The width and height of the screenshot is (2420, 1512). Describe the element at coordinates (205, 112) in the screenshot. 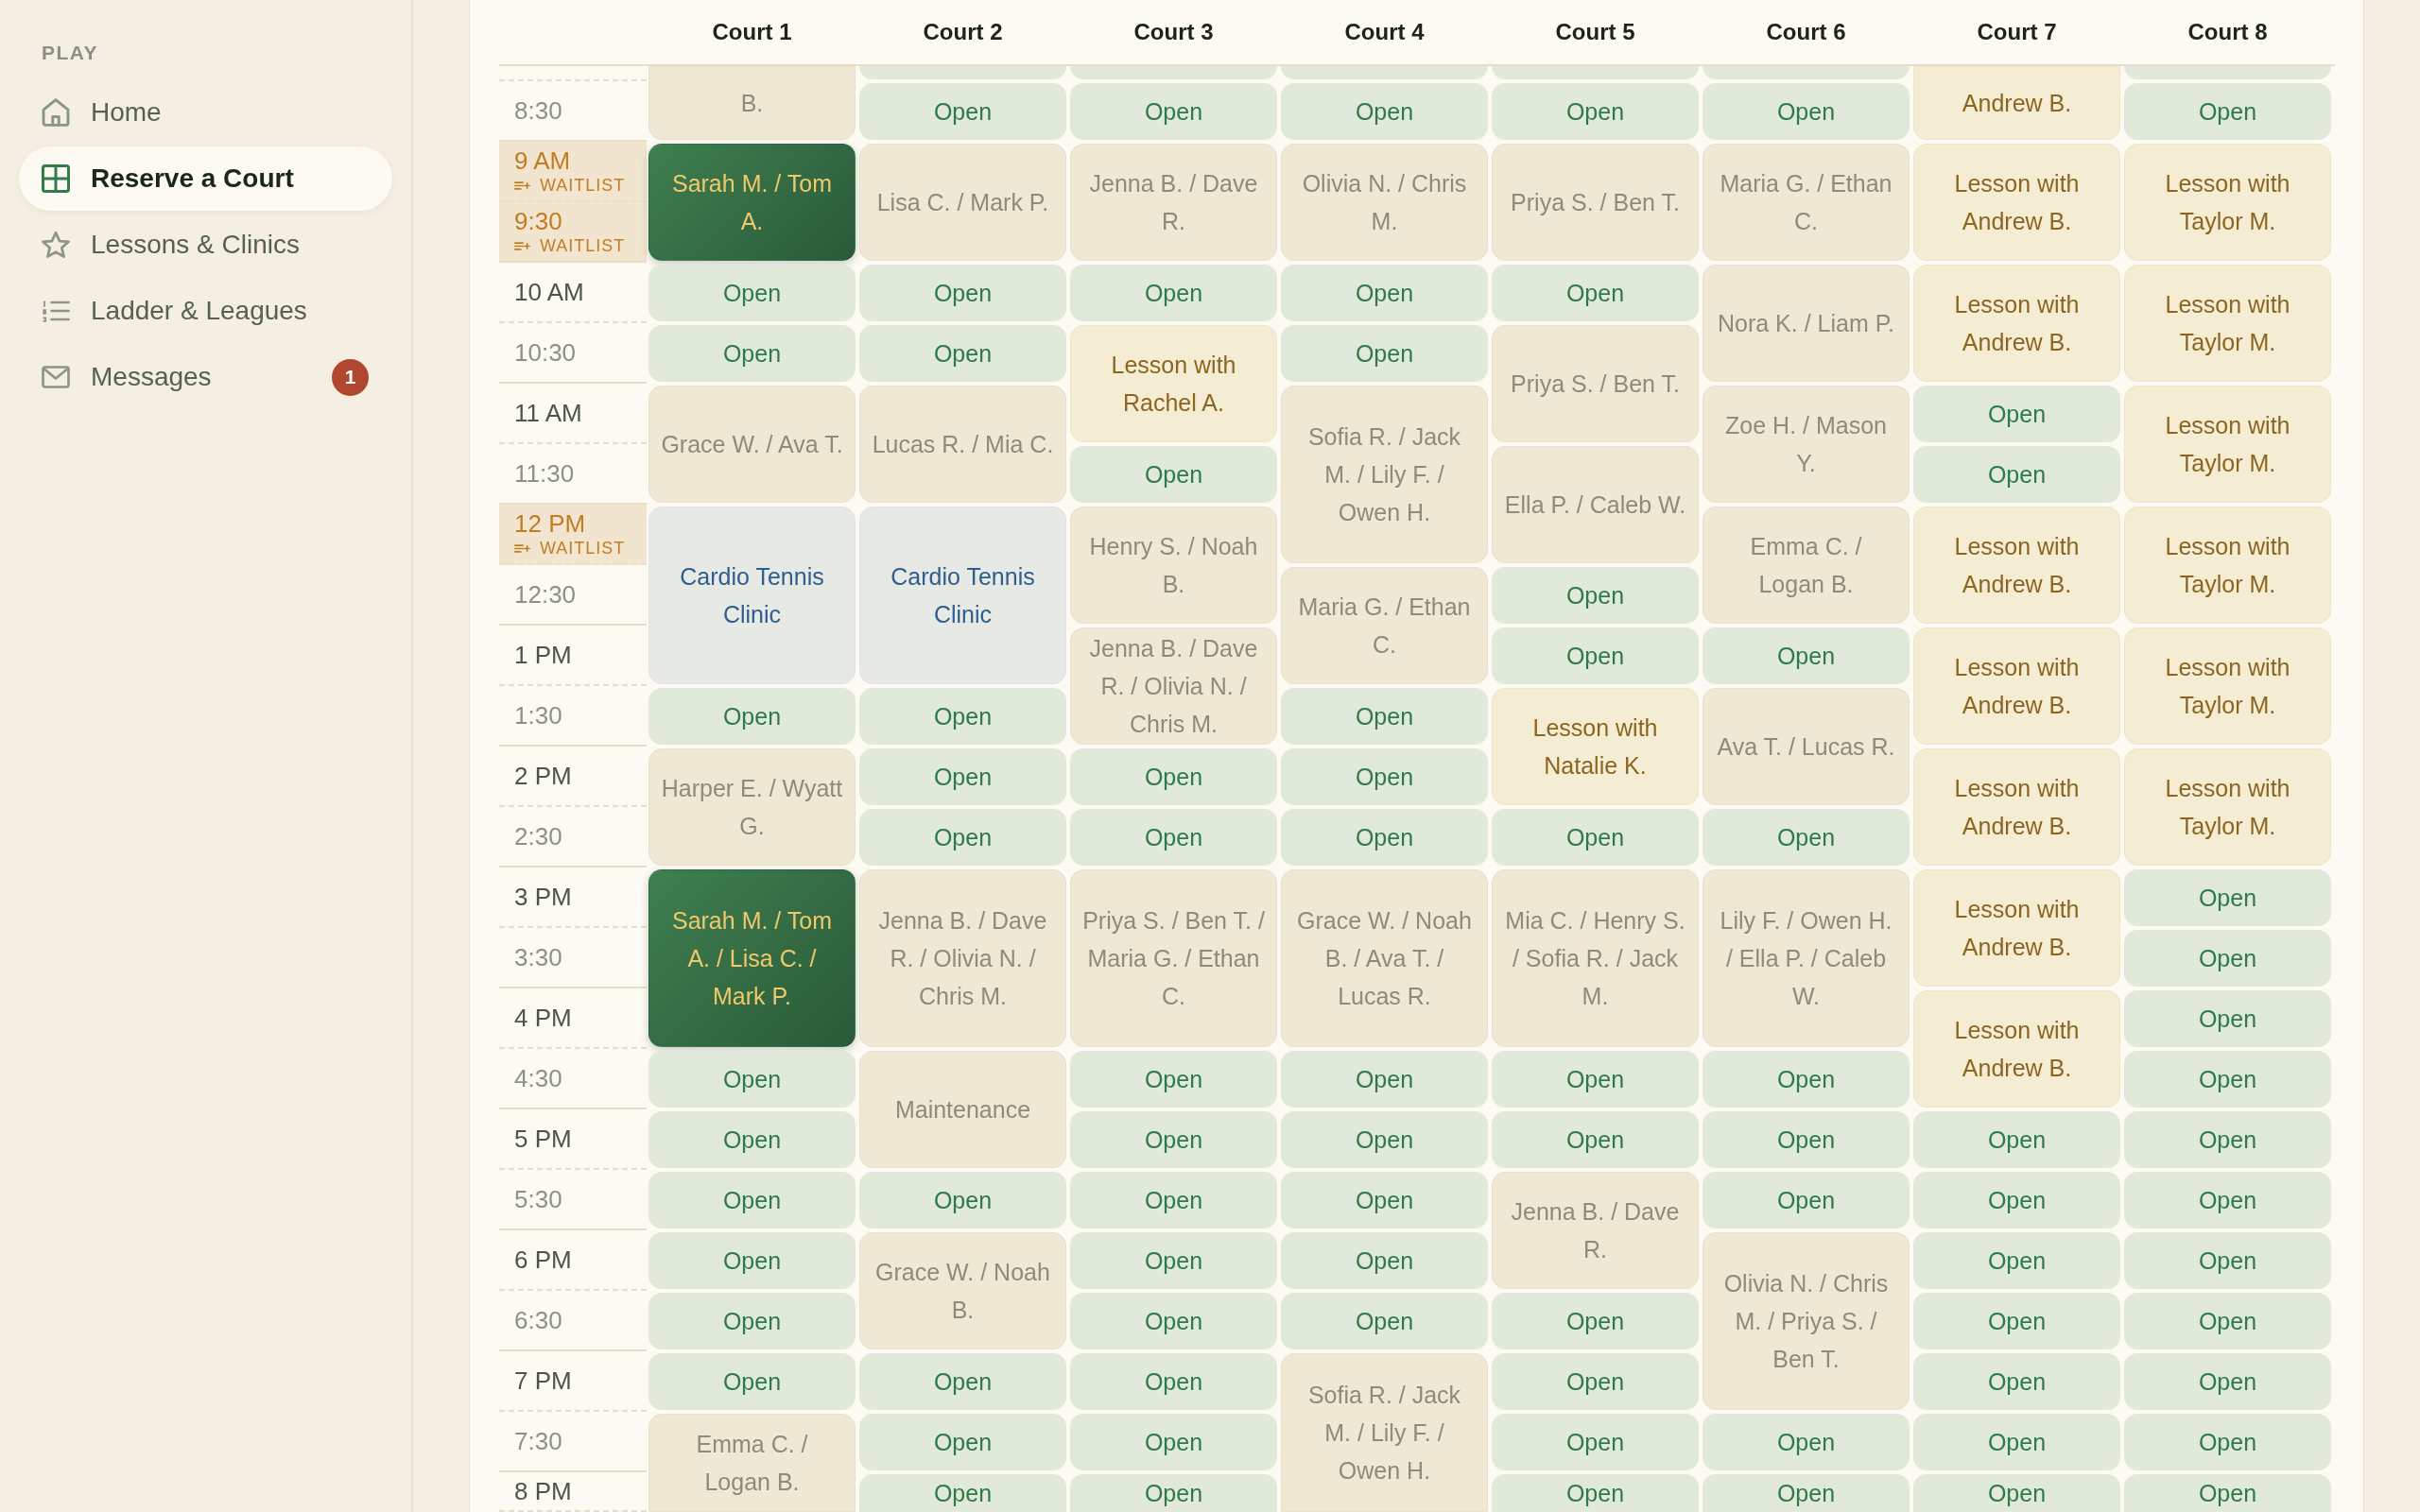

I see `nav-item: Home` at that location.